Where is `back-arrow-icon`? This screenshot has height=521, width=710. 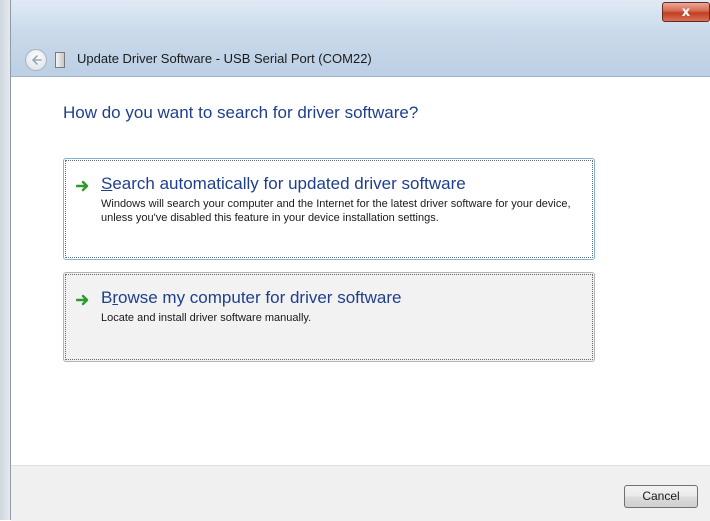 back-arrow-icon is located at coordinates (37, 60).